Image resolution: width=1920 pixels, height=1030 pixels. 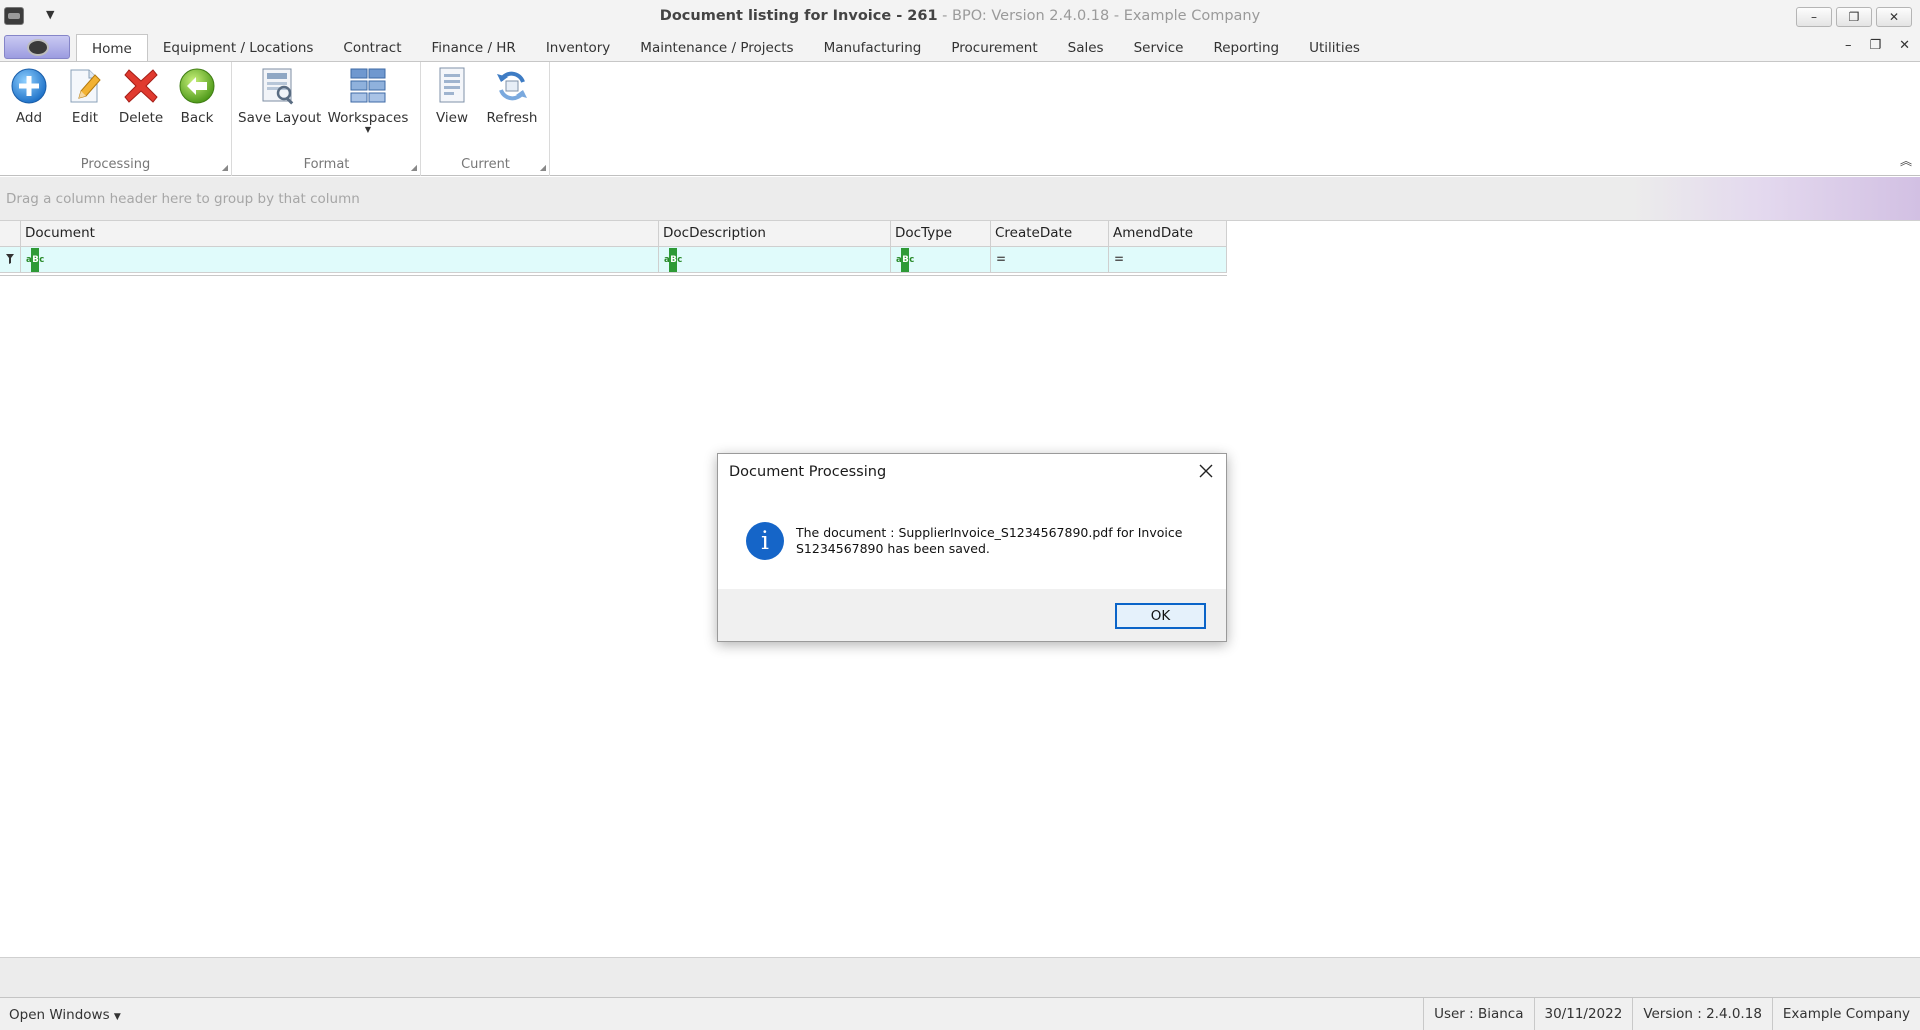 I want to click on view-document-icon, so click(x=452, y=86).